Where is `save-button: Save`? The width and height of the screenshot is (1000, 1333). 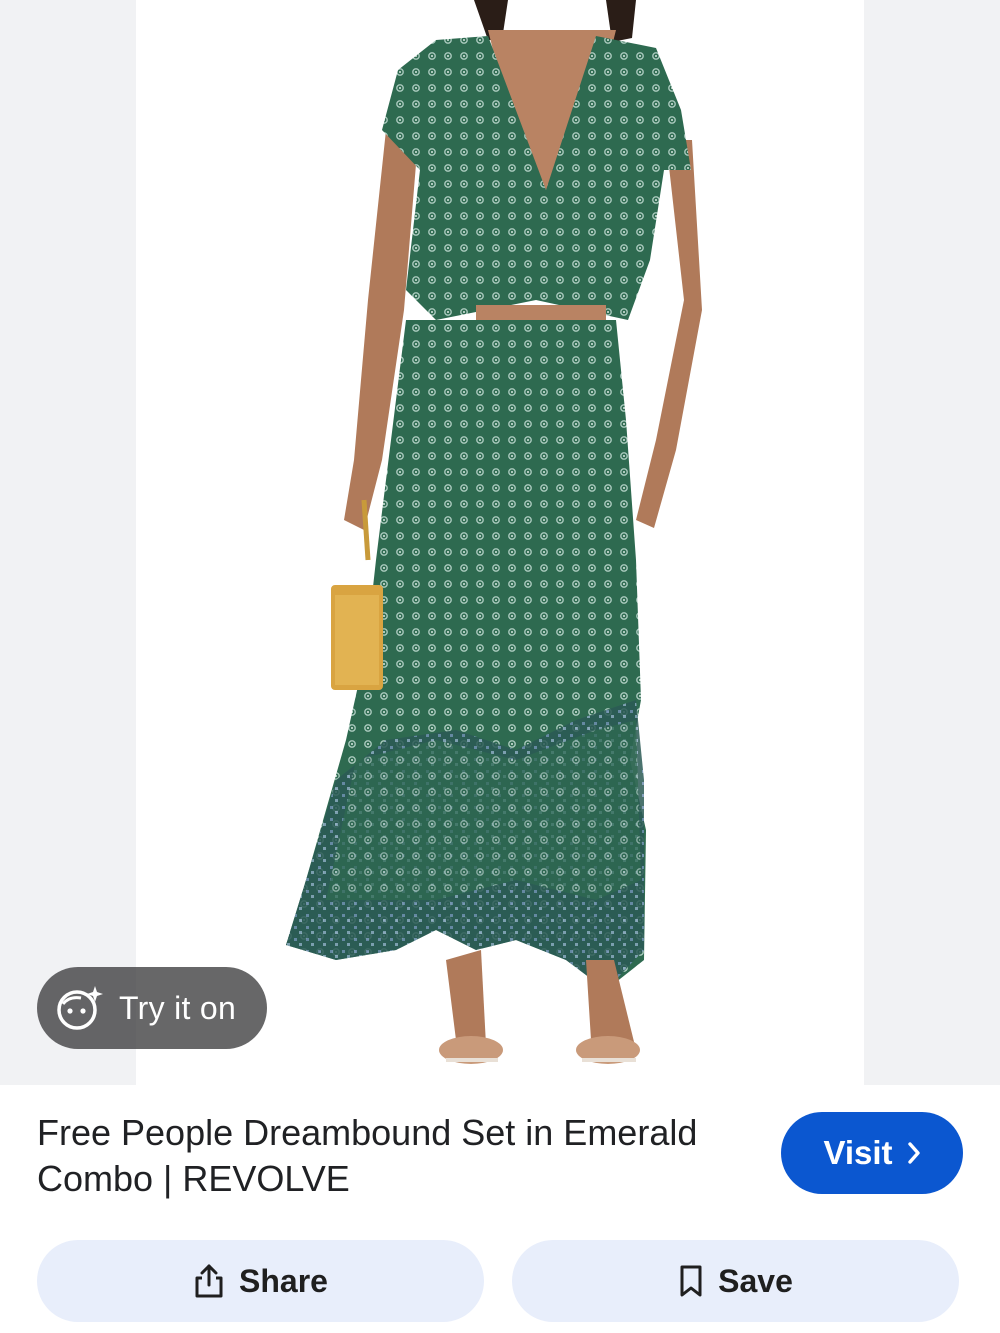
save-button: Save is located at coordinates (735, 1281).